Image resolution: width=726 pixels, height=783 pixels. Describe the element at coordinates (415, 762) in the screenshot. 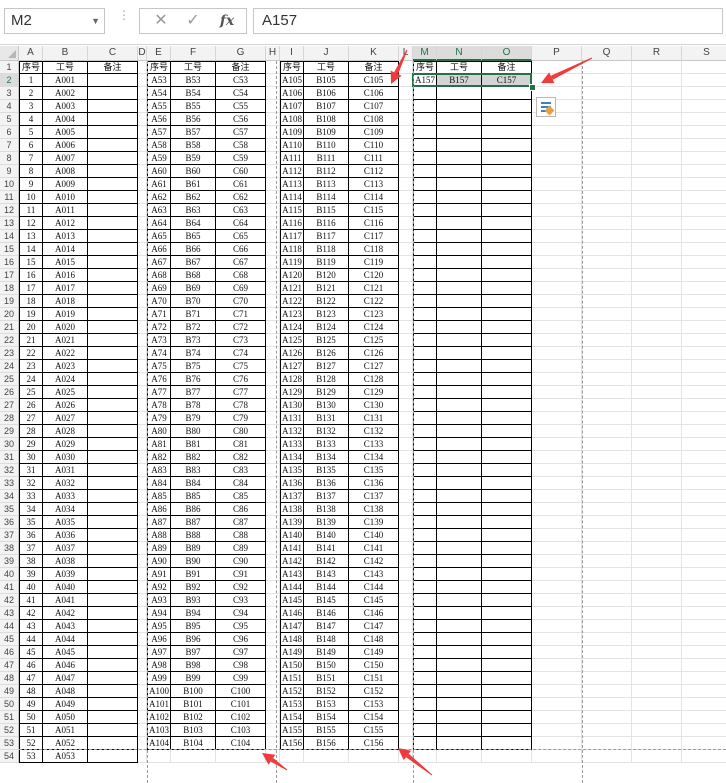

I see `annotation-arrow-k53` at that location.